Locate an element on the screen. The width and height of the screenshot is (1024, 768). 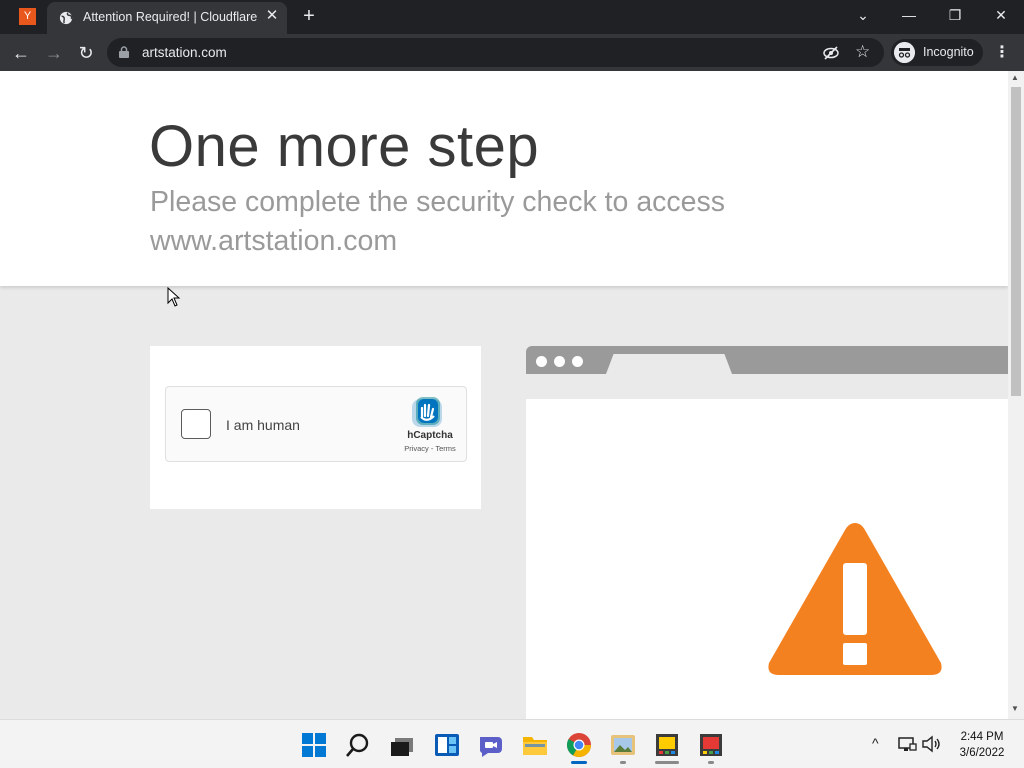
incognito-label: Incognito is located at coordinates (948, 52).